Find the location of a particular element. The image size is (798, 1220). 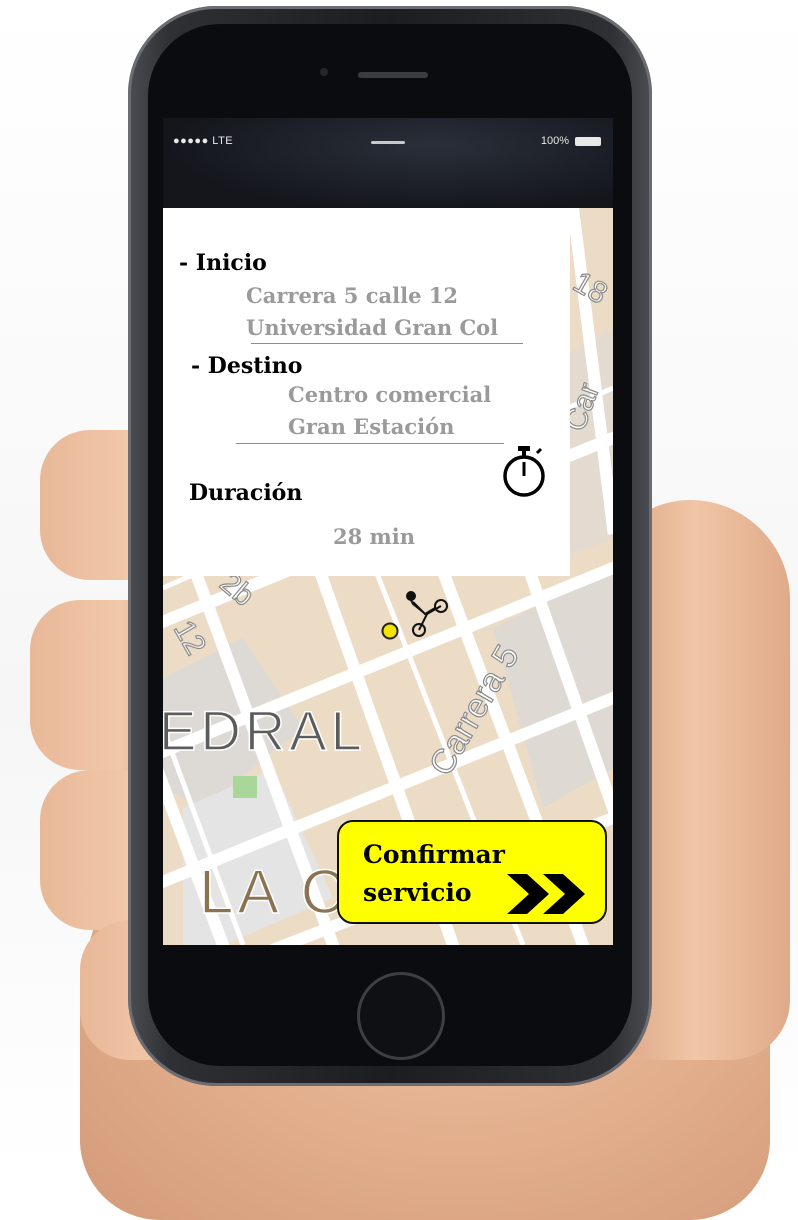

confirm-service-button: Confirmar servicio is located at coordinates (472, 872).